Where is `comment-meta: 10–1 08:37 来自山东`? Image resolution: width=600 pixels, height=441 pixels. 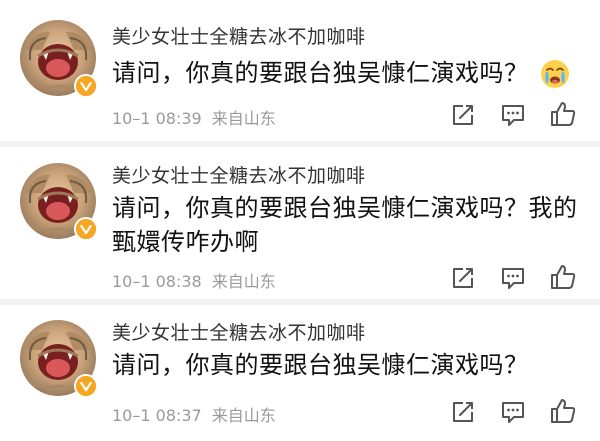
comment-meta: 10–1 08:37 来自山东 is located at coordinates (194, 414).